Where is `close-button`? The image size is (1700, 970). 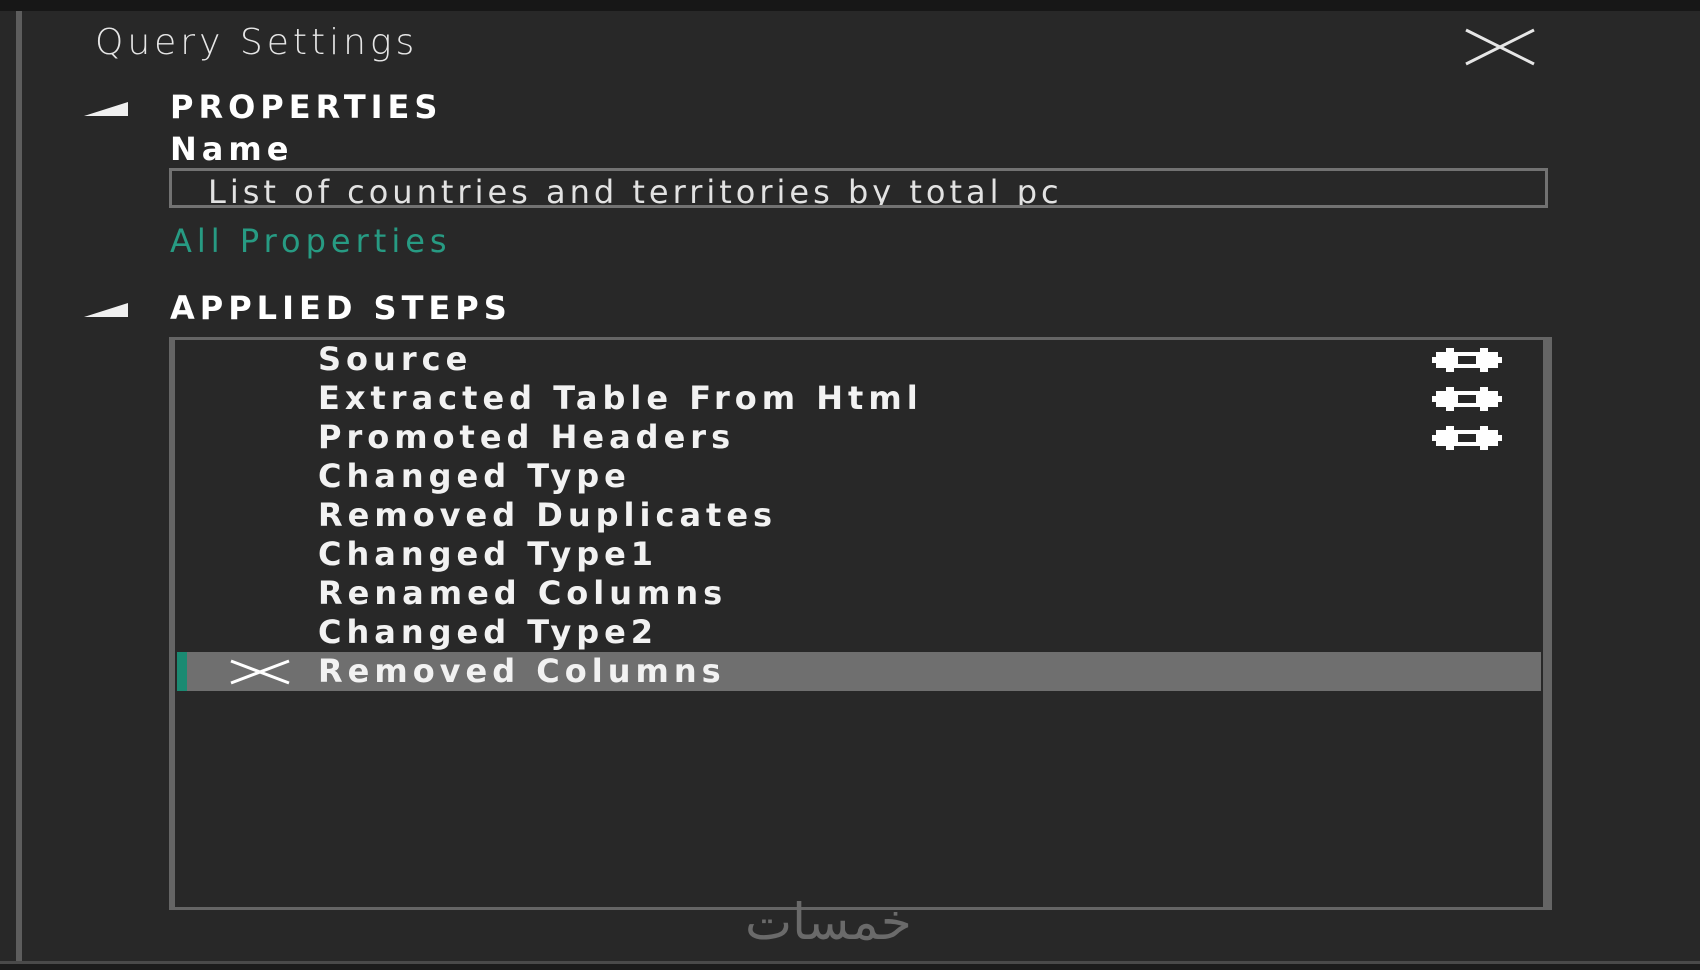 close-button is located at coordinates (1500, 47).